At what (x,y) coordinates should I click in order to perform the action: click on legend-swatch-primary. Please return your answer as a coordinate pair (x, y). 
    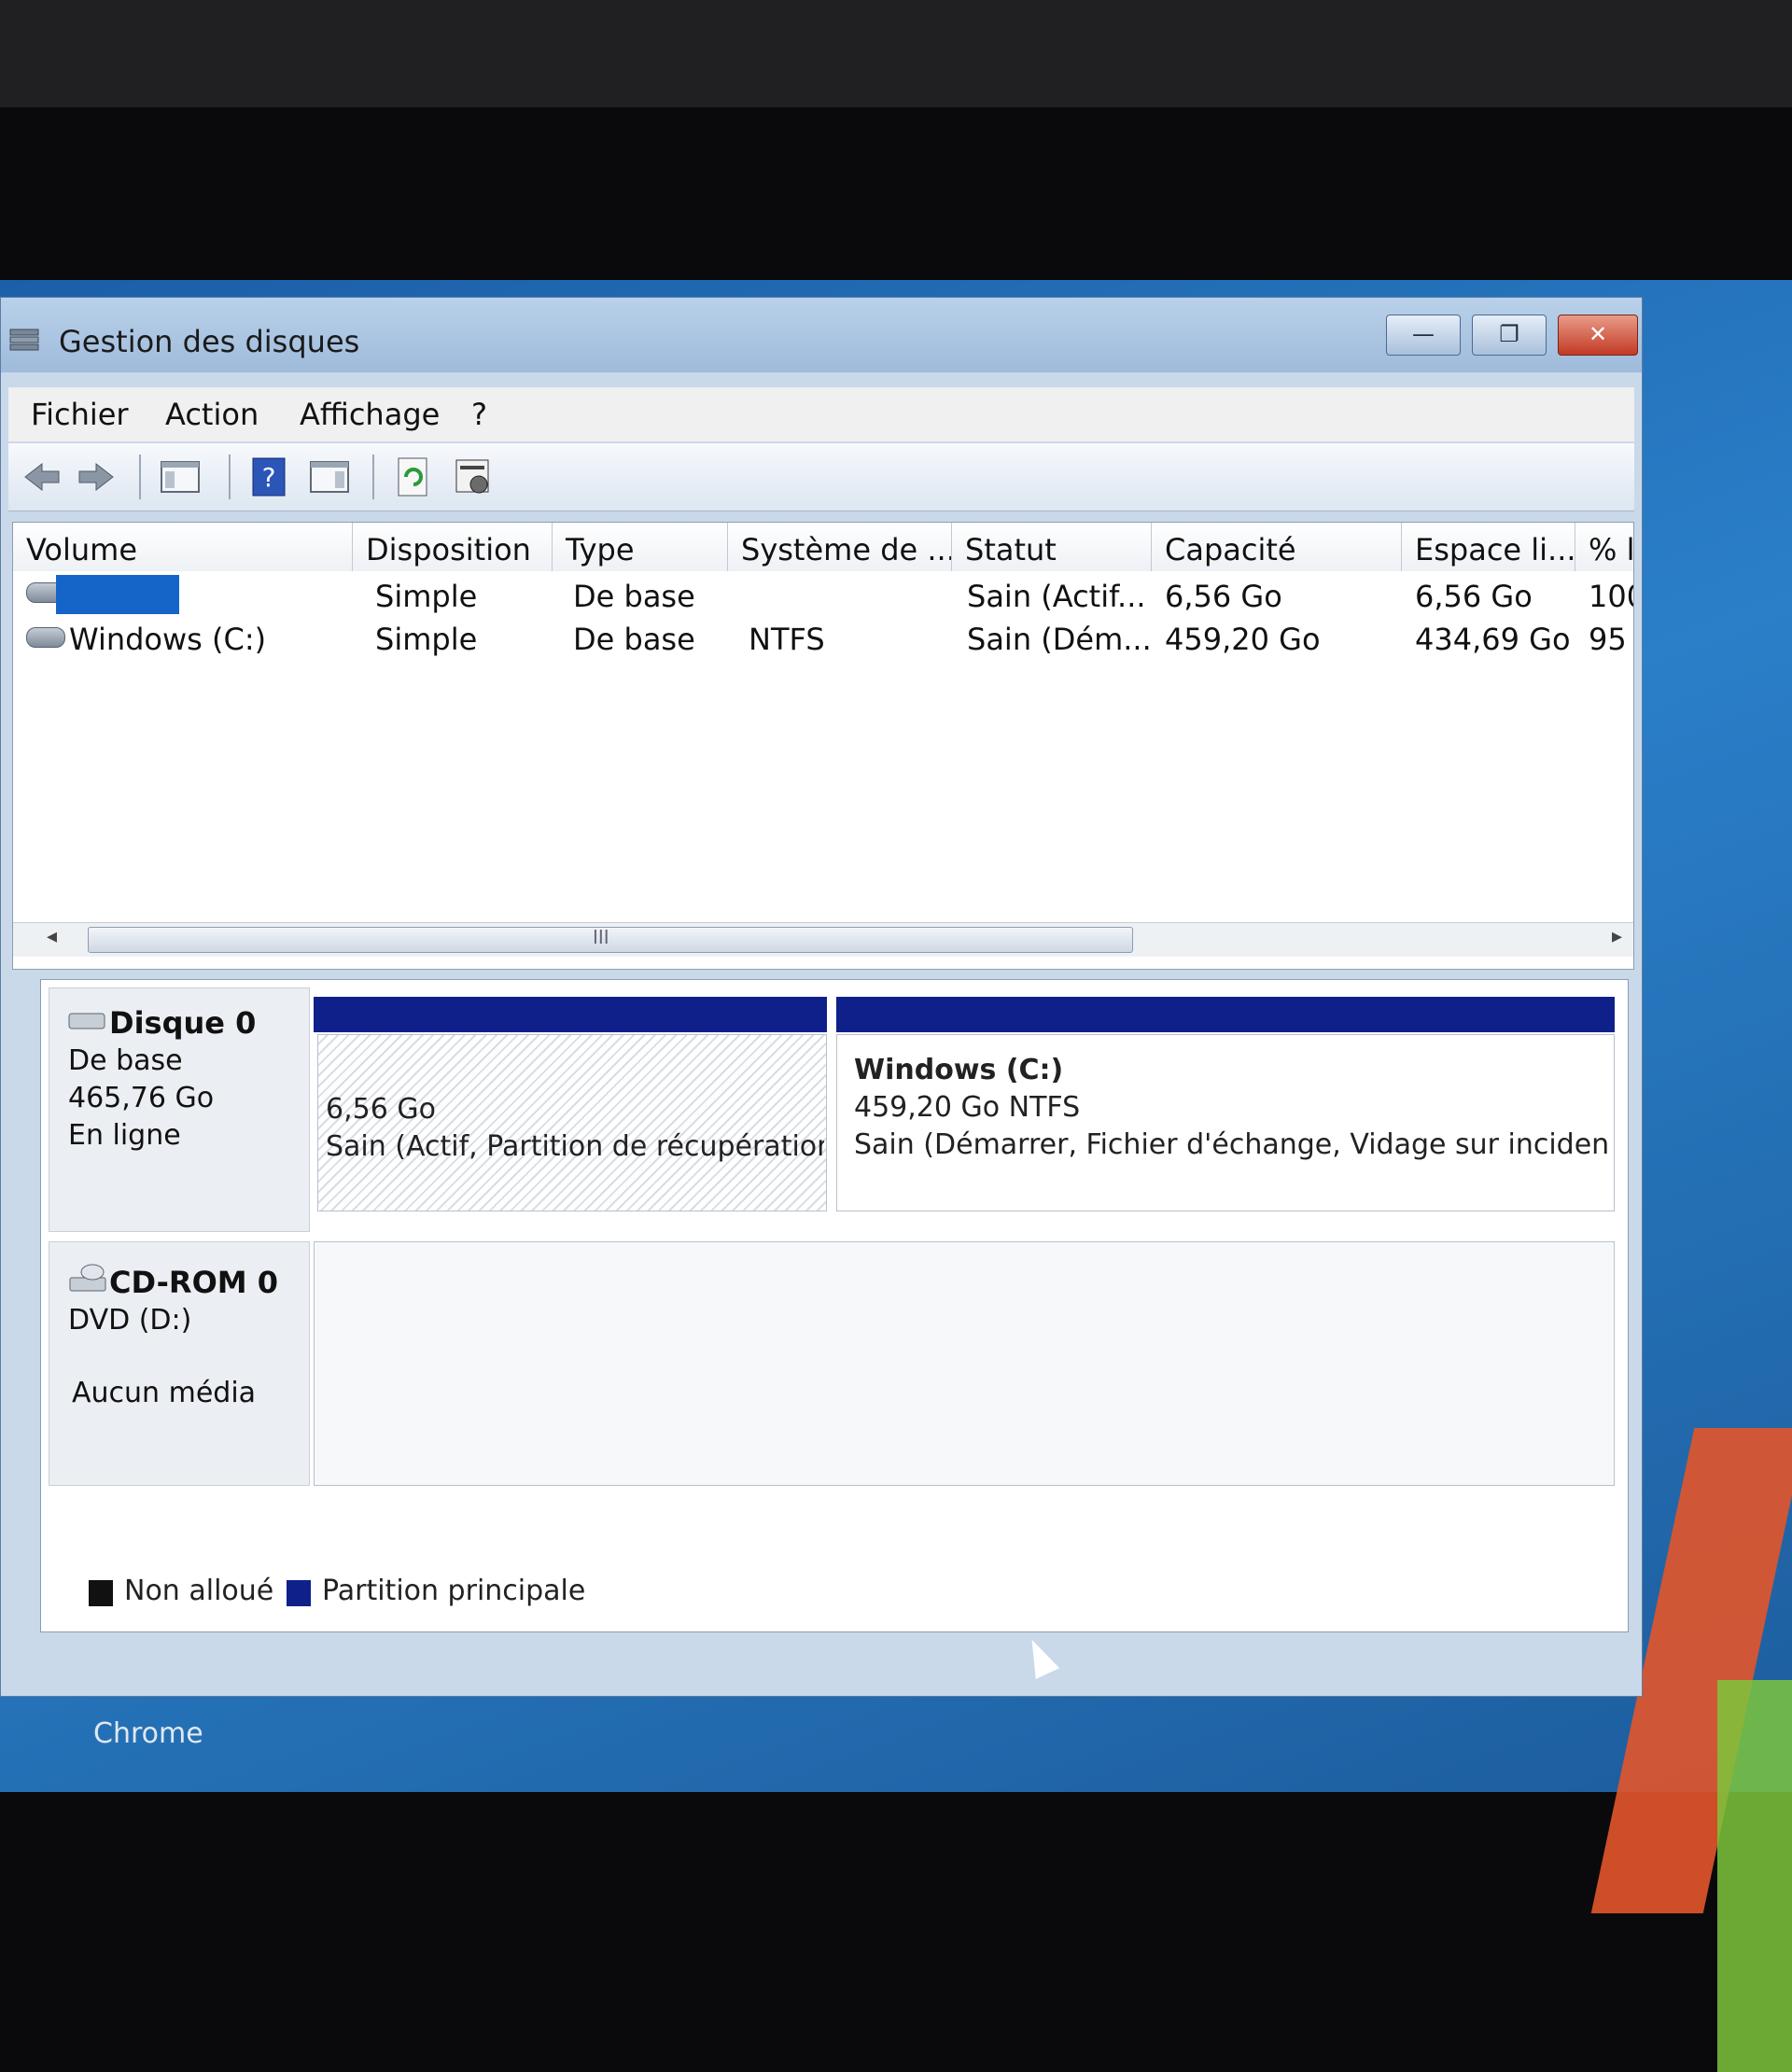
    Looking at the image, I should click on (299, 1593).